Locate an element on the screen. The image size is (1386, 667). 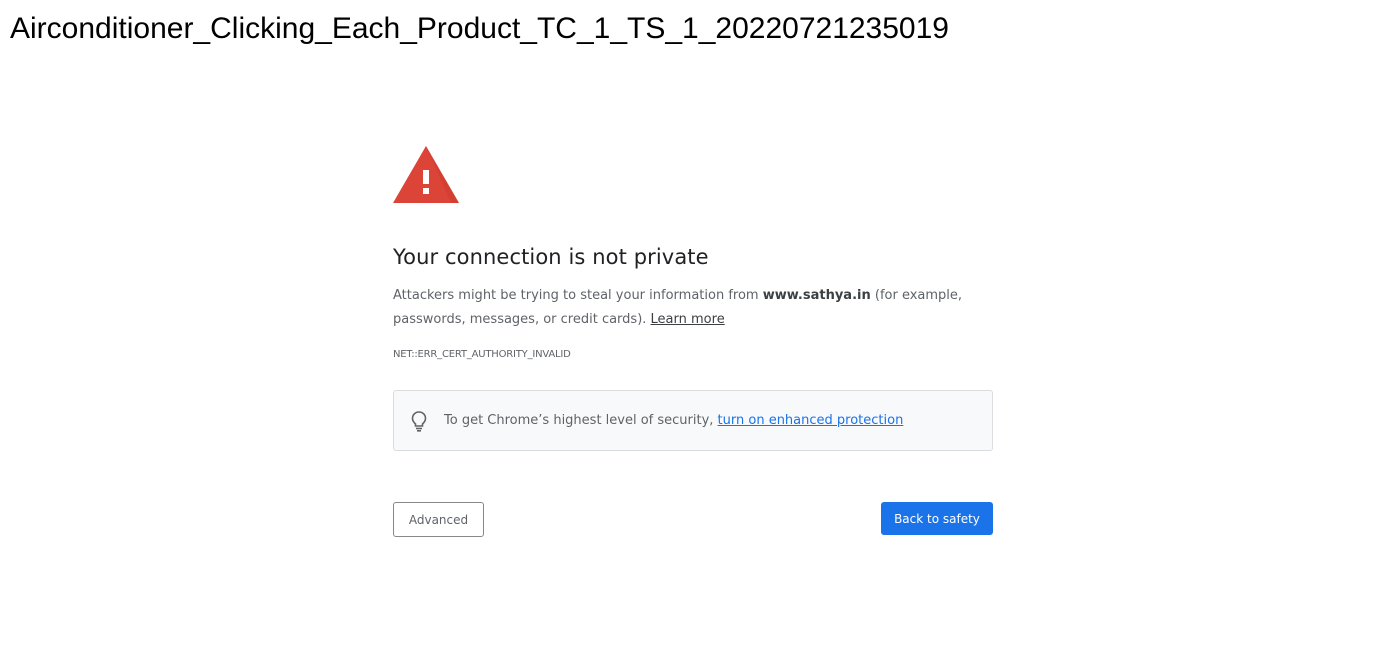
advanced-button: Advanced is located at coordinates (438, 519).